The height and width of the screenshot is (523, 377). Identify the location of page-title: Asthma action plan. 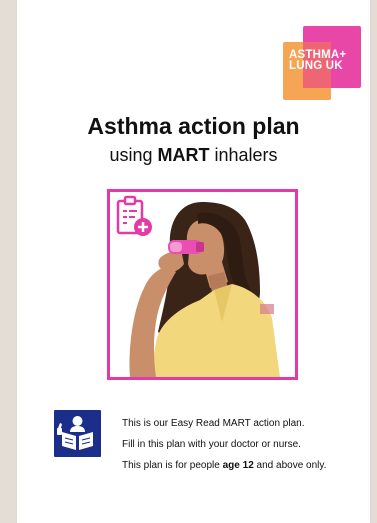
(193, 126).